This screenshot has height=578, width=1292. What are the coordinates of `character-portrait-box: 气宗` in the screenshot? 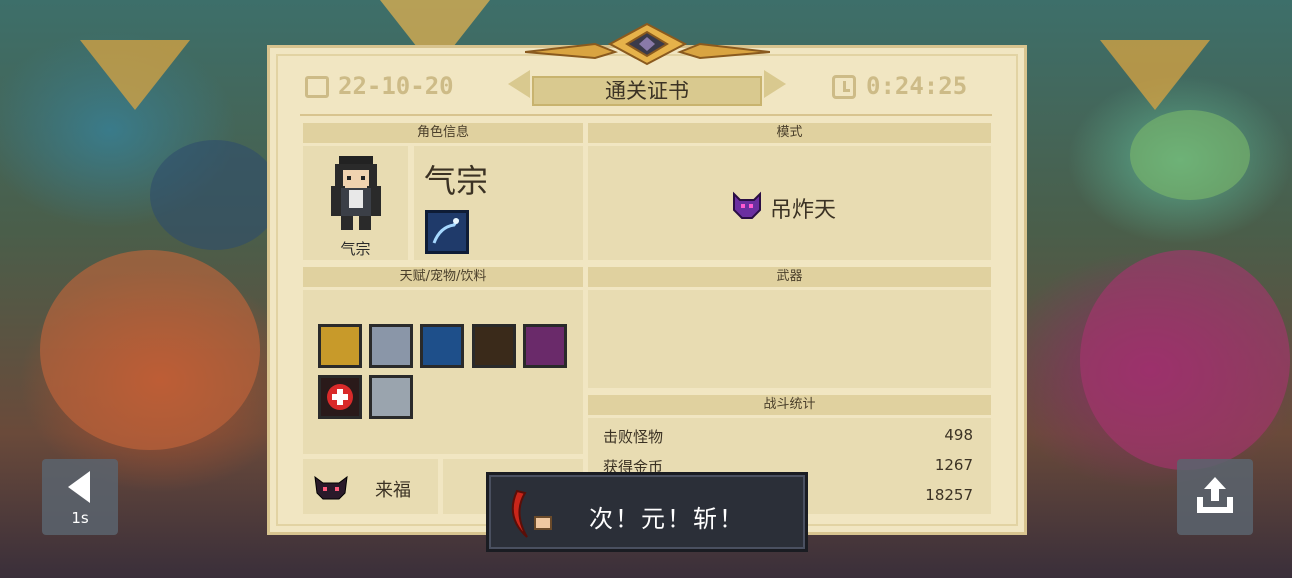 It's located at (355, 203).